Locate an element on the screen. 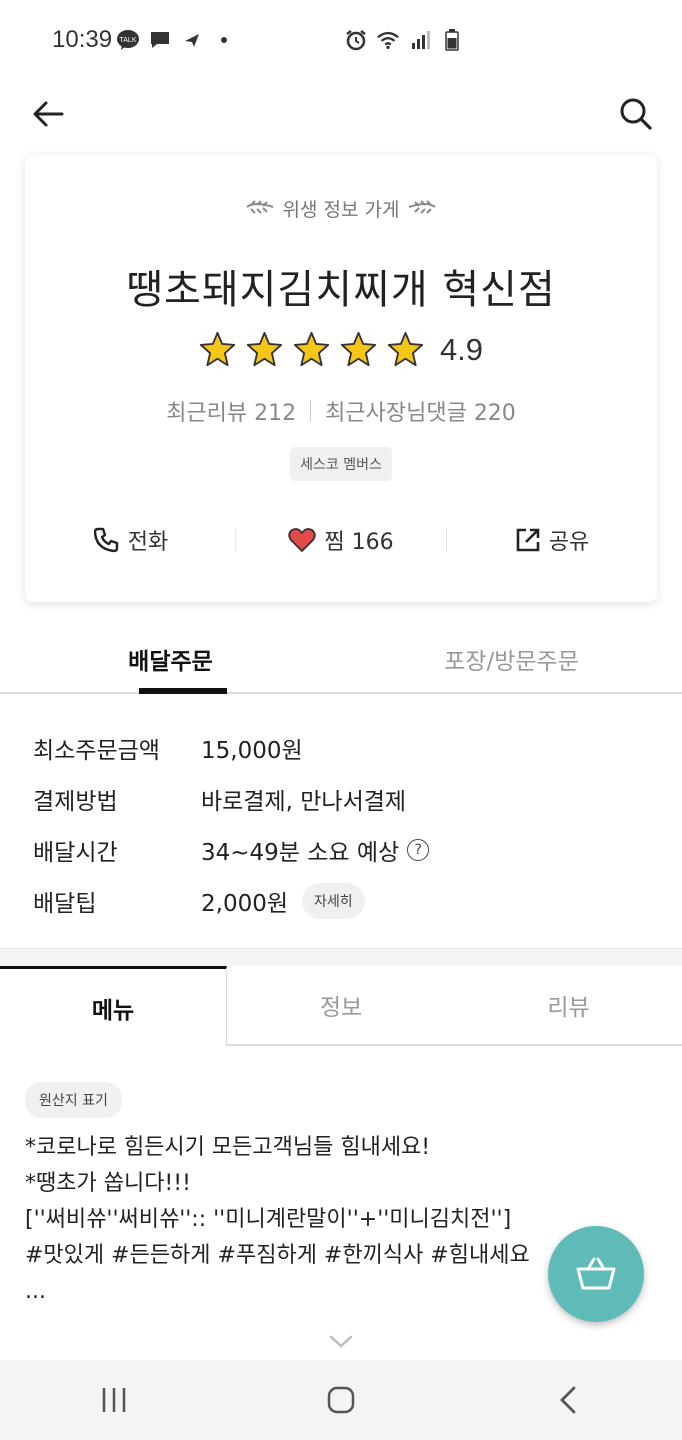  search-button is located at coordinates (636, 114).